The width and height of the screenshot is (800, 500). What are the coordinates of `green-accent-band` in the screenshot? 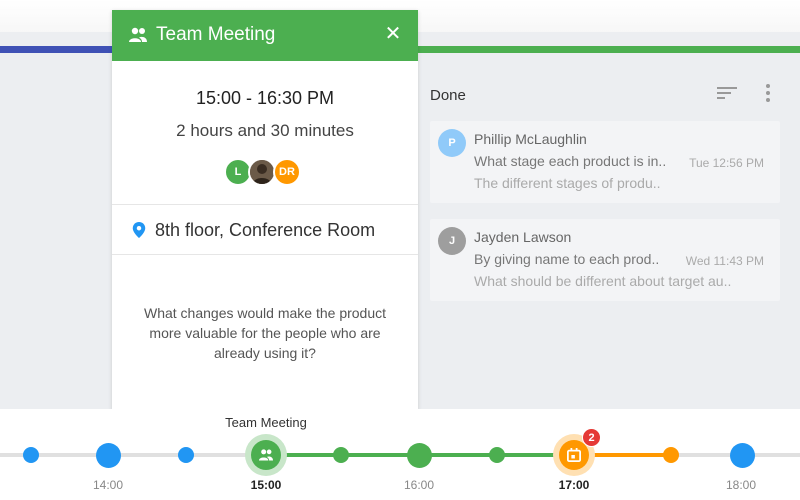 It's located at (609, 49).